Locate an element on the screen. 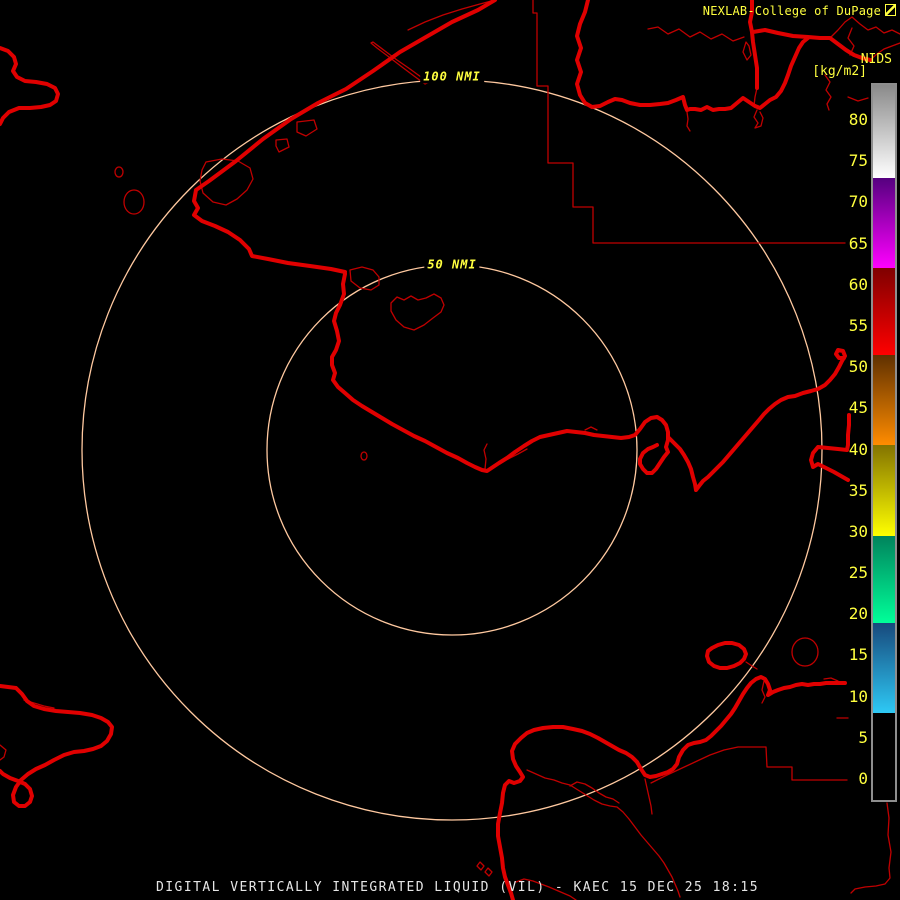 The height and width of the screenshot is (900, 900). colorbar is located at coordinates (884, 442).